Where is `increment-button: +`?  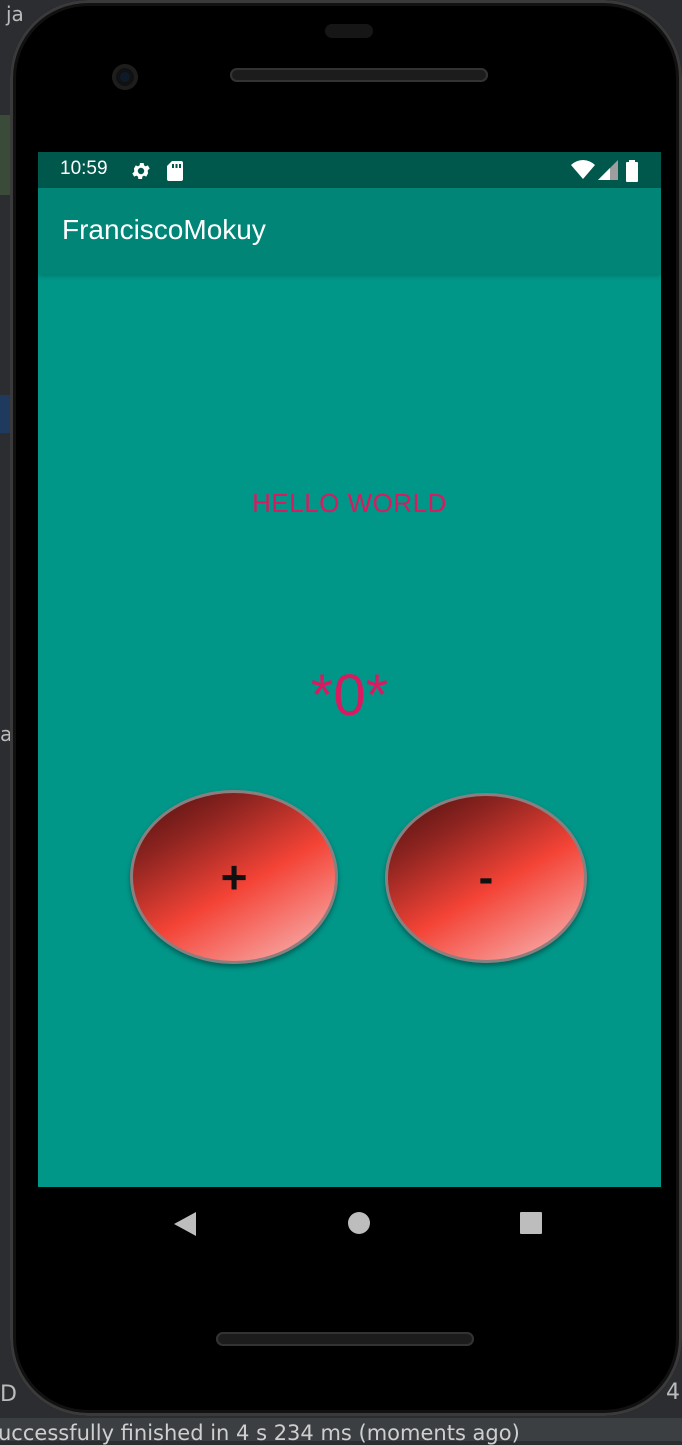 increment-button: + is located at coordinates (234, 877).